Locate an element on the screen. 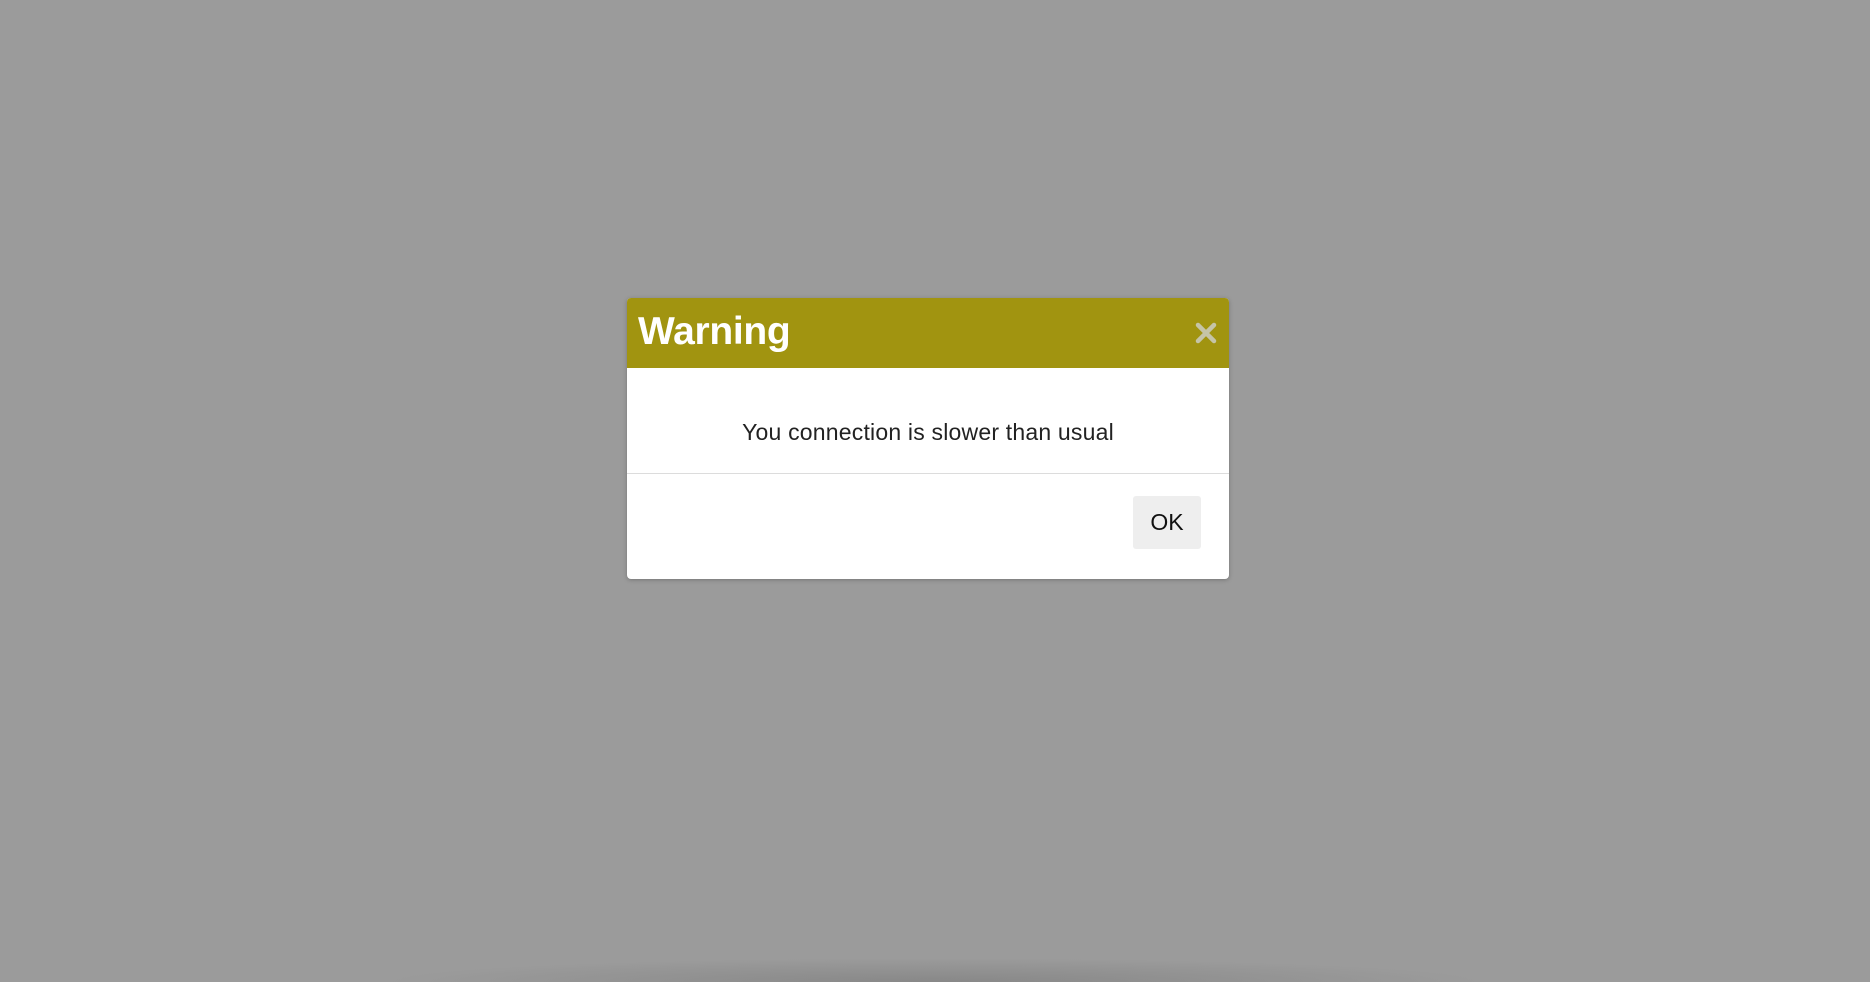  close-icon is located at coordinates (1206, 333).